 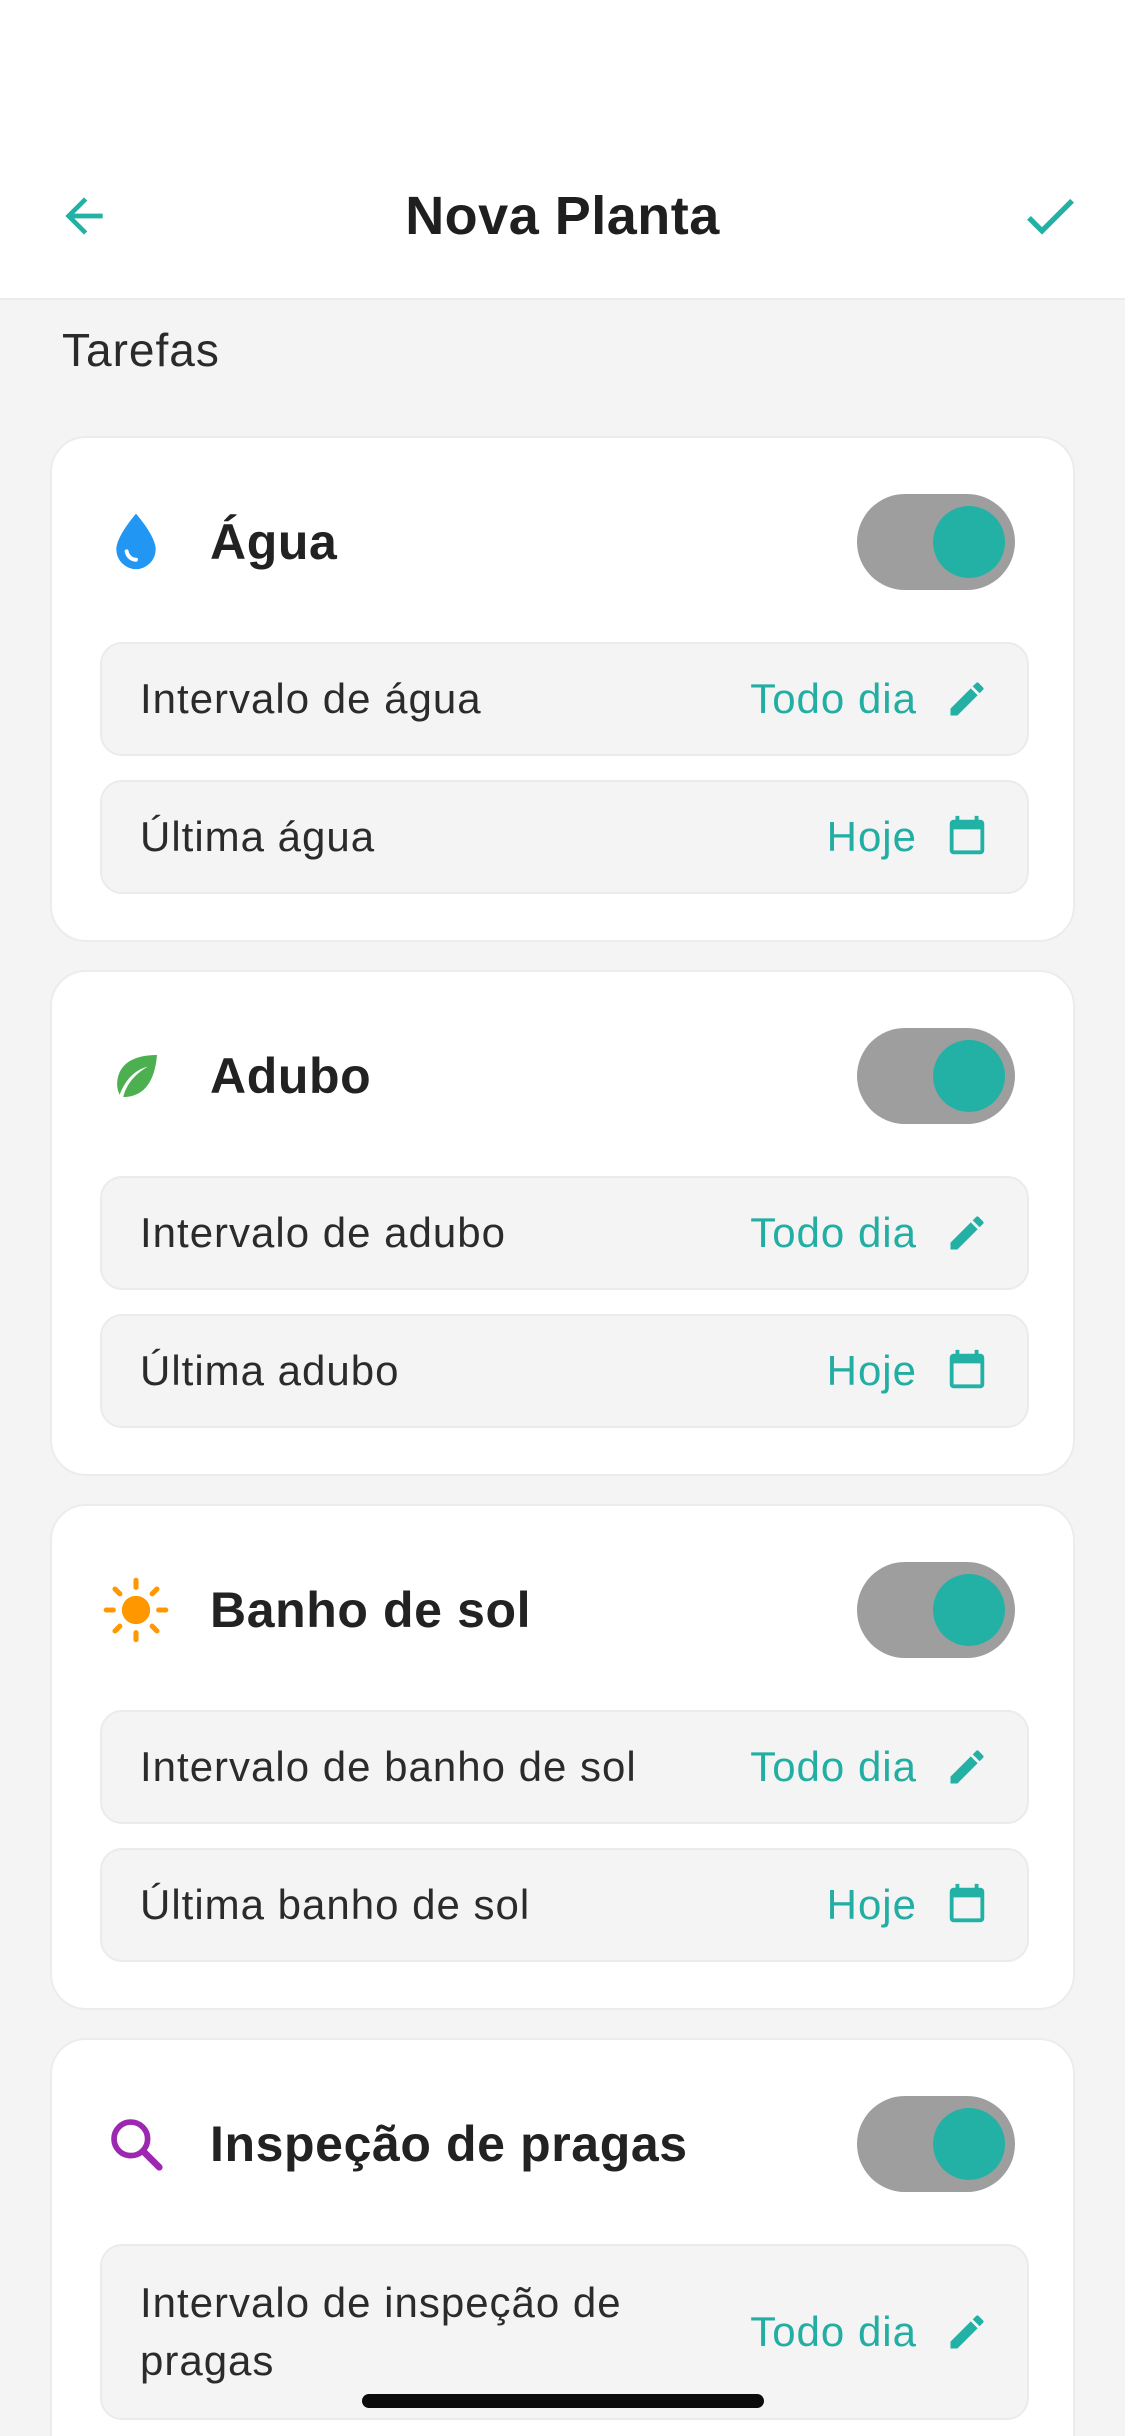 I want to click on interval-row: Intervalo de água Todo dia, so click(x=564, y=699).